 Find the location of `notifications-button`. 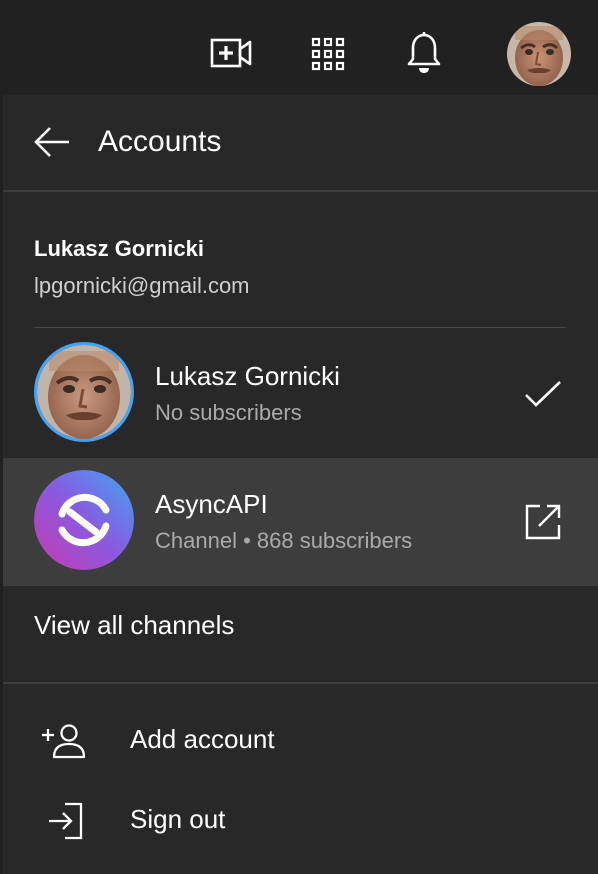

notifications-button is located at coordinates (424, 53).